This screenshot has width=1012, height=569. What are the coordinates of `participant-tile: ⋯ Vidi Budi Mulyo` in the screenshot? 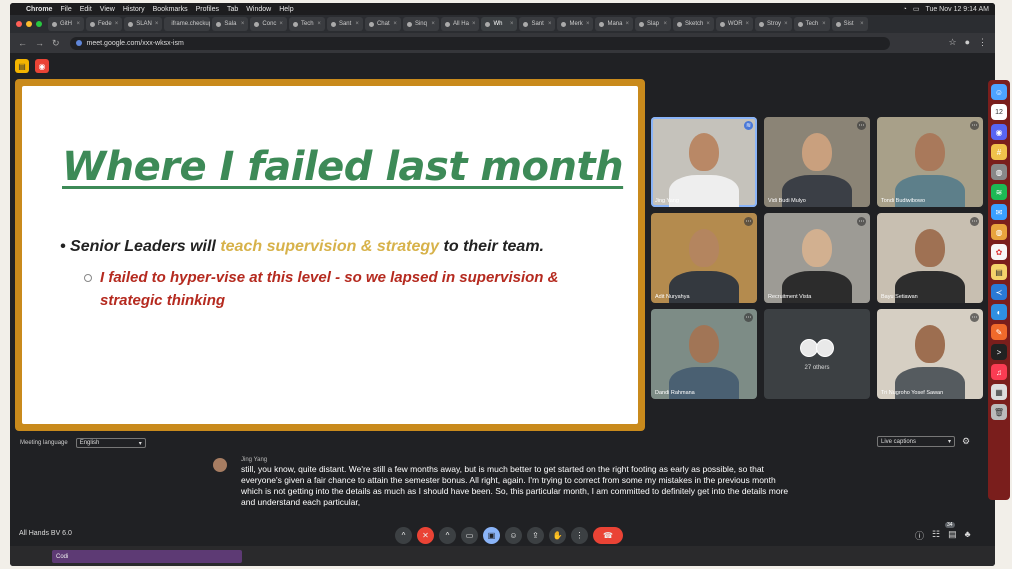 It's located at (817, 162).